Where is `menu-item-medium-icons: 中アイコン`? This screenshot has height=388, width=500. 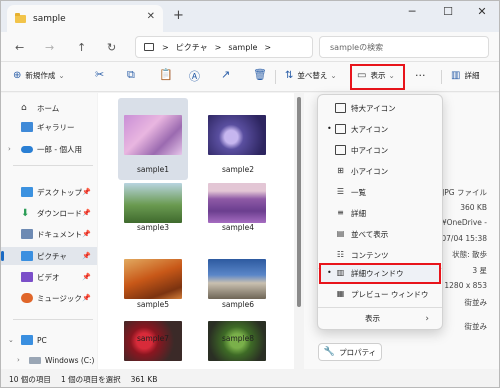
menu-item-medium-icons: 中アイコン is located at coordinates (381, 150).